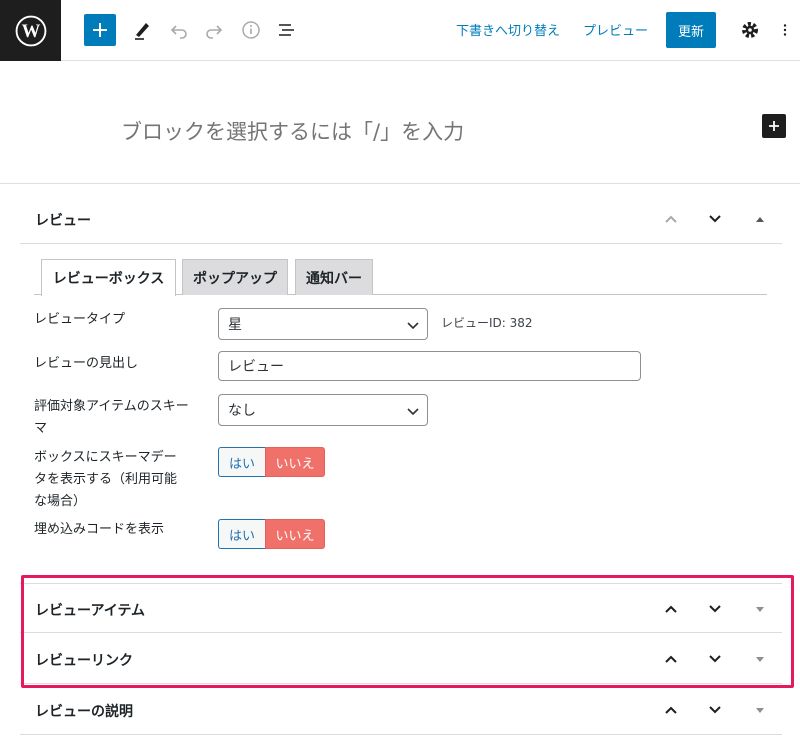 The width and height of the screenshot is (800, 739). What do you see at coordinates (80, 319) in the screenshot?
I see `review-type-label: レビュータイプ` at bounding box center [80, 319].